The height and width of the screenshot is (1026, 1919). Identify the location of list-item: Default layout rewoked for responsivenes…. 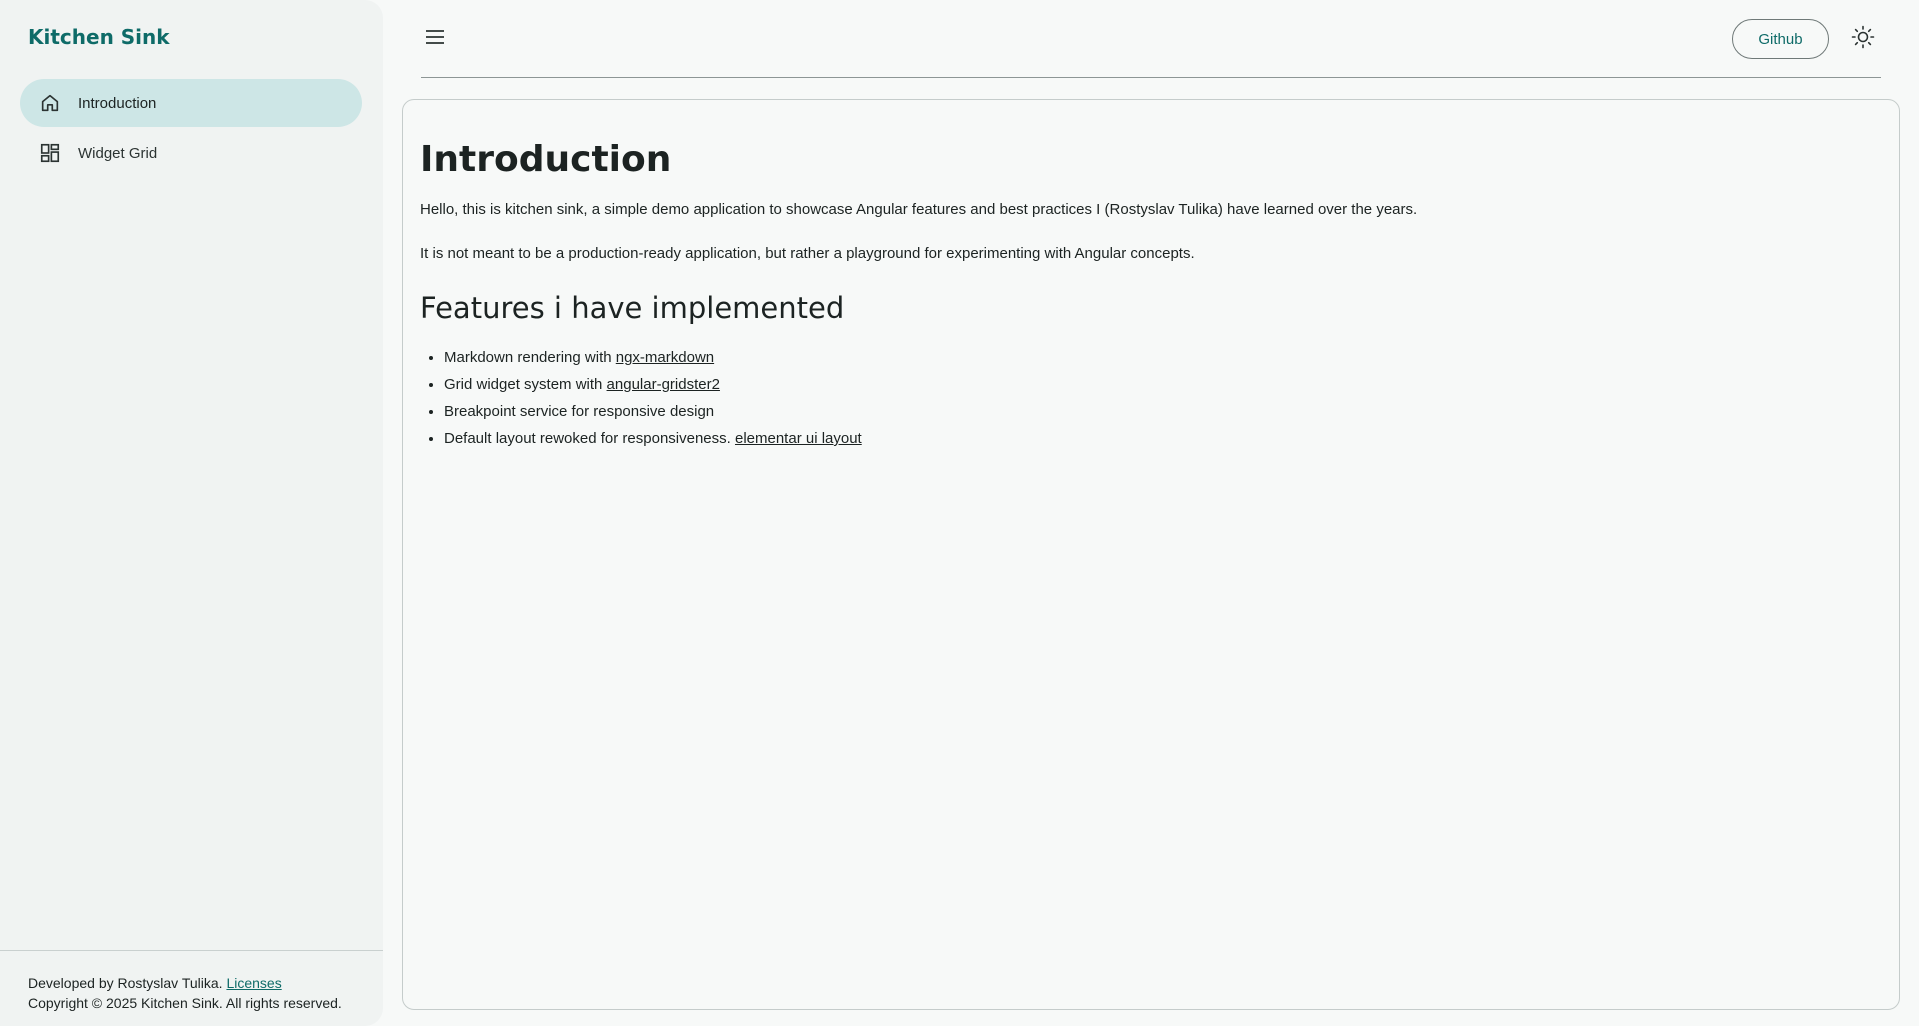
(653, 438).